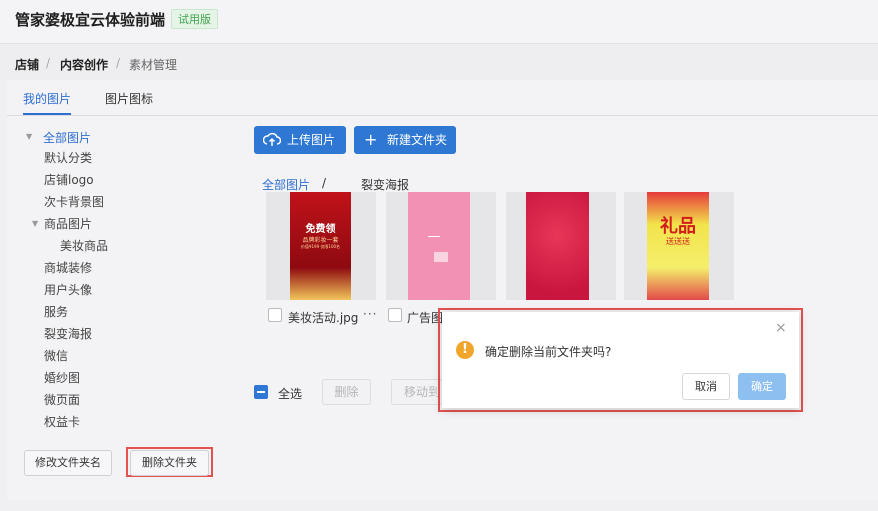 Image resolution: width=878 pixels, height=511 pixels. I want to click on tree-item-all-images: 全部图片, so click(67, 137).